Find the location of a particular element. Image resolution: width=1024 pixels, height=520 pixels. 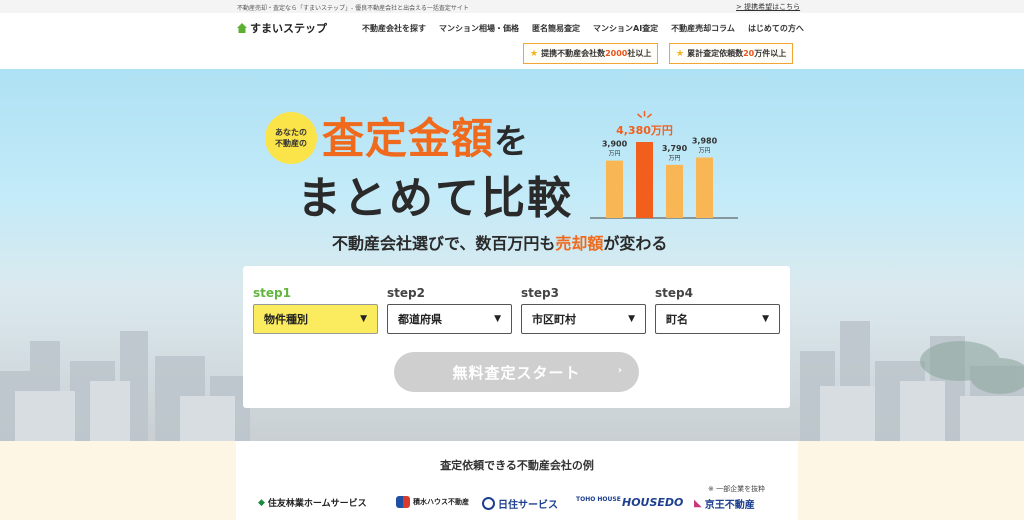

nichiju-logo-icon is located at coordinates (488, 503).